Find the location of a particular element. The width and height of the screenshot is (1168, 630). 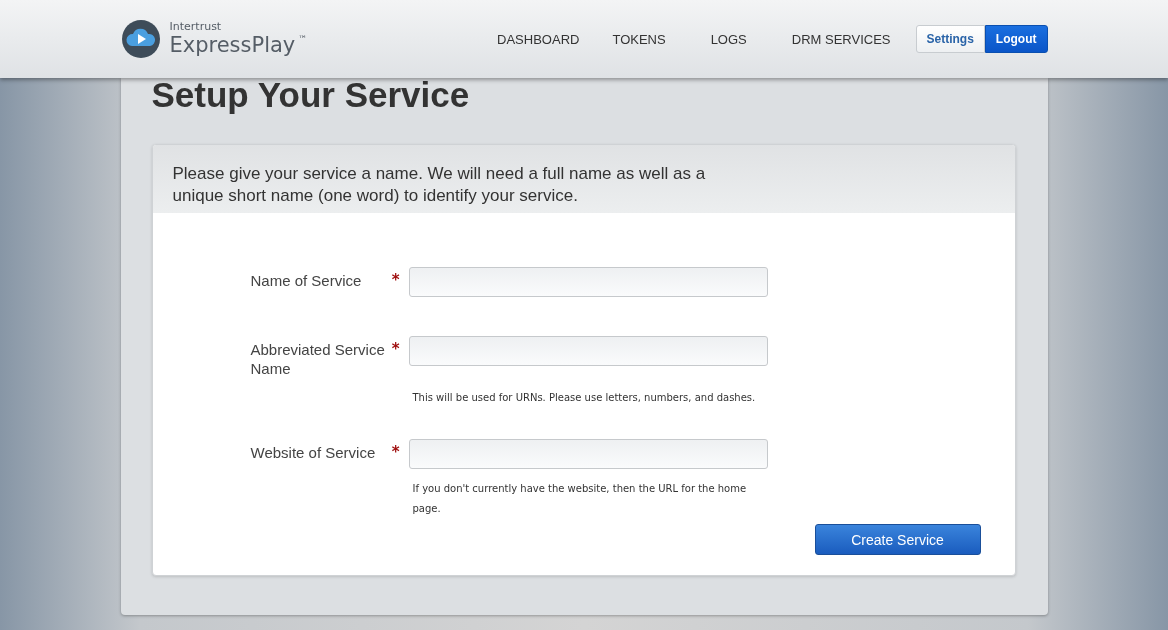

intro-text: Please give your service a name. We will need a full name as well as a unique short name (one word) to identify your service. is located at coordinates (439, 185).